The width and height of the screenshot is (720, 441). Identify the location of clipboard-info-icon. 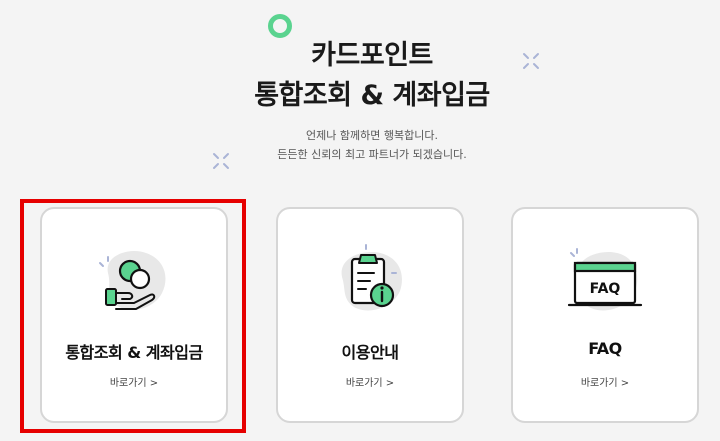
(371, 277).